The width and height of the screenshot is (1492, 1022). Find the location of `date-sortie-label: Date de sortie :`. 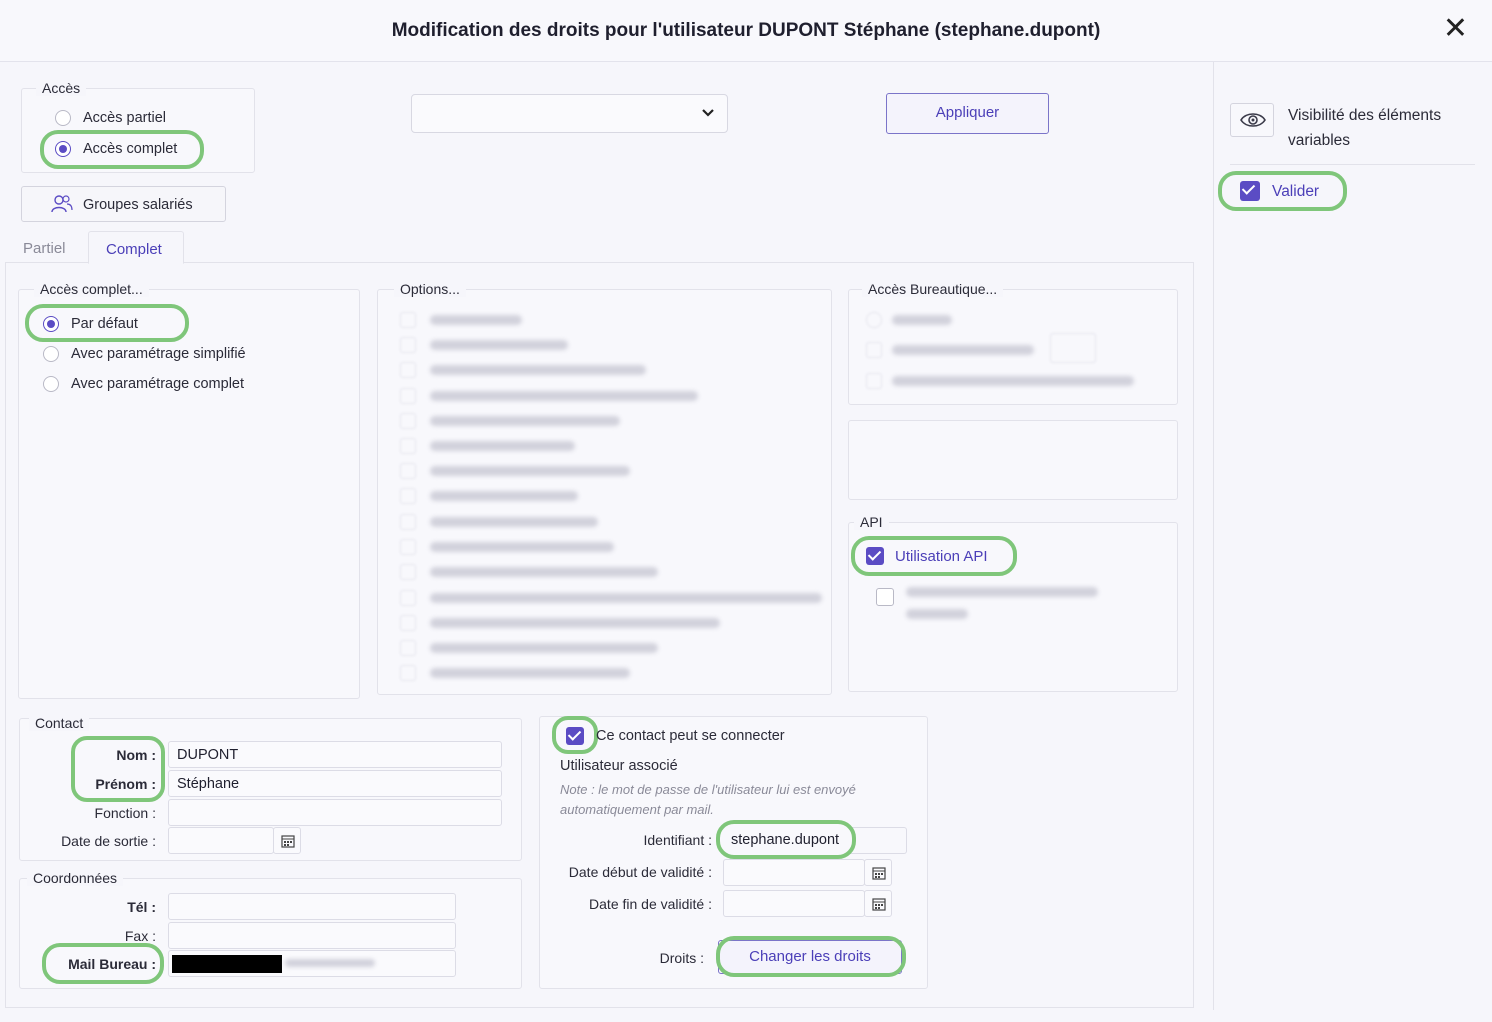

date-sortie-label: Date de sortie : is located at coordinates (108, 841).